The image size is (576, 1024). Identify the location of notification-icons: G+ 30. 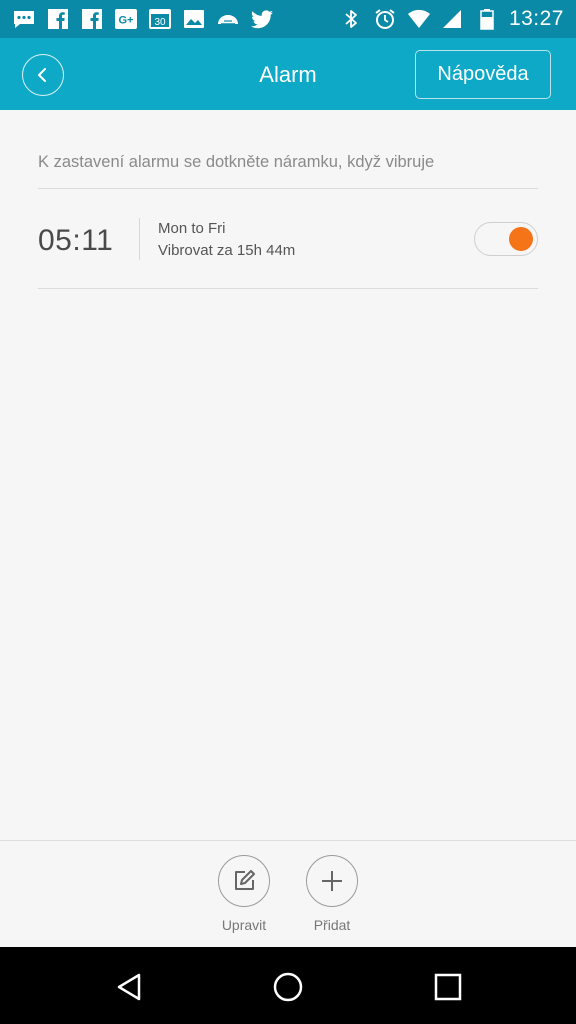
(143, 19).